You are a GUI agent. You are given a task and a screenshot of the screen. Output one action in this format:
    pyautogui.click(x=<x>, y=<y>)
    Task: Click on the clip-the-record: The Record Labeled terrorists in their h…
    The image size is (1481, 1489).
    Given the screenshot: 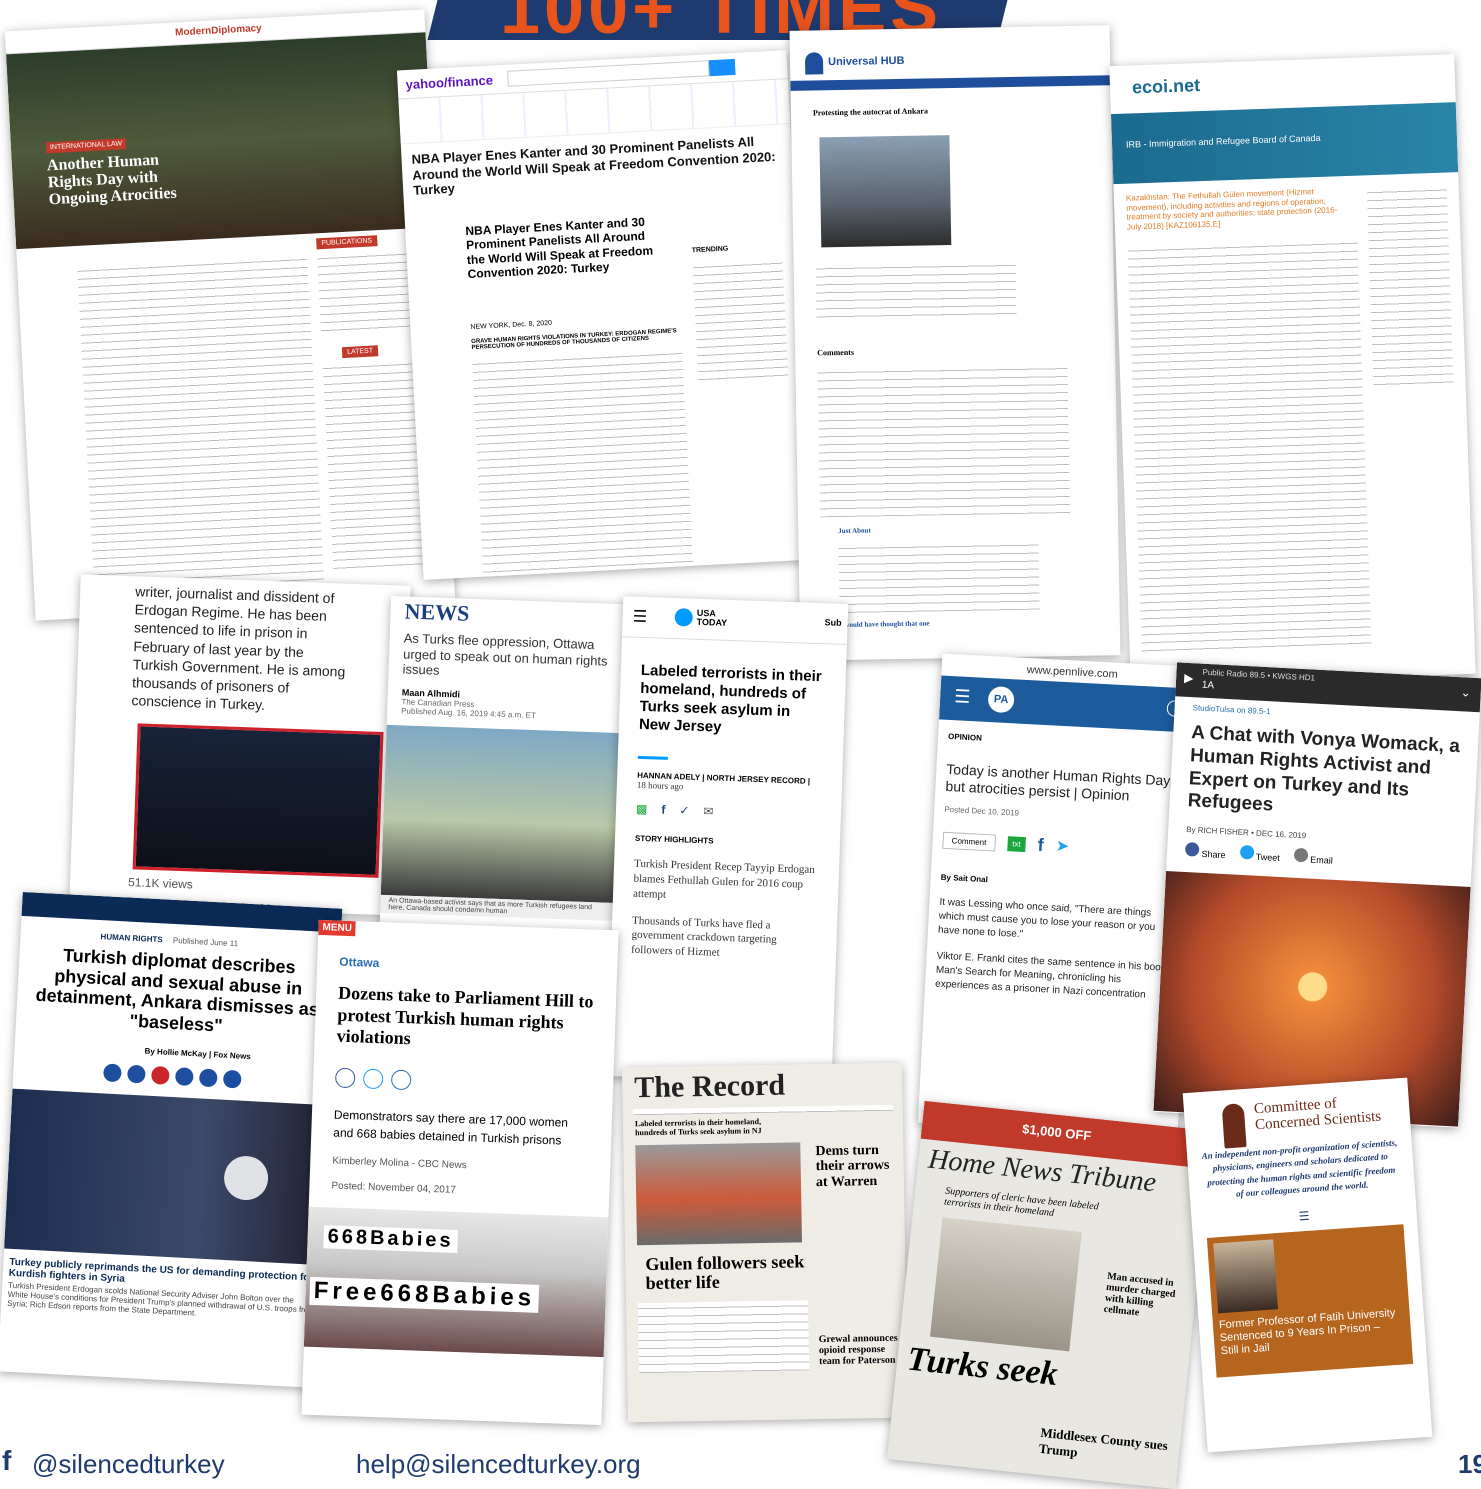 What is the action you would take?
    pyautogui.click(x=765, y=1242)
    